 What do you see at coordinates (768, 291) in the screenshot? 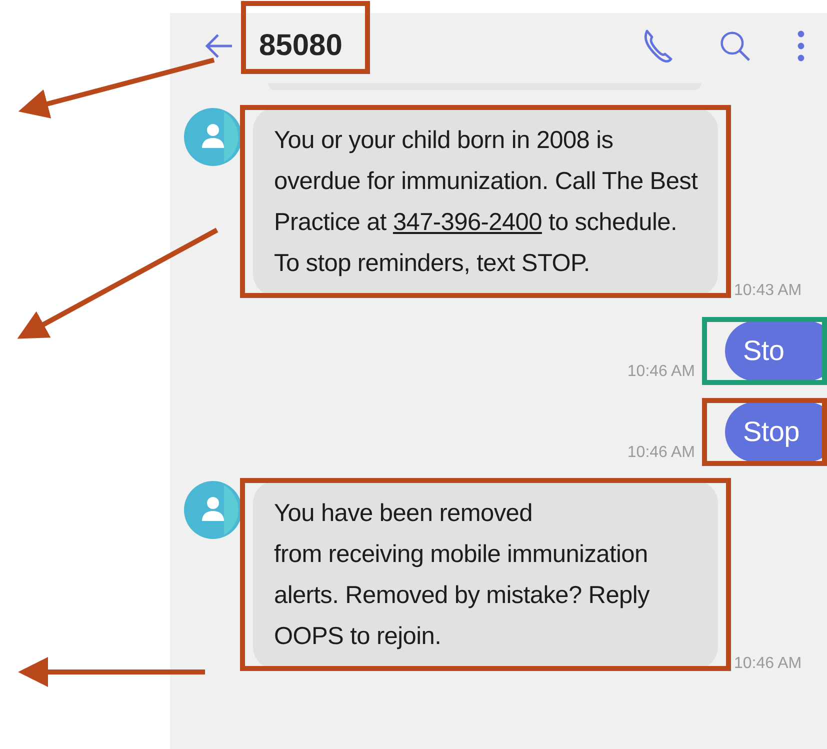
I see `message-time: 10:43 AM` at bounding box center [768, 291].